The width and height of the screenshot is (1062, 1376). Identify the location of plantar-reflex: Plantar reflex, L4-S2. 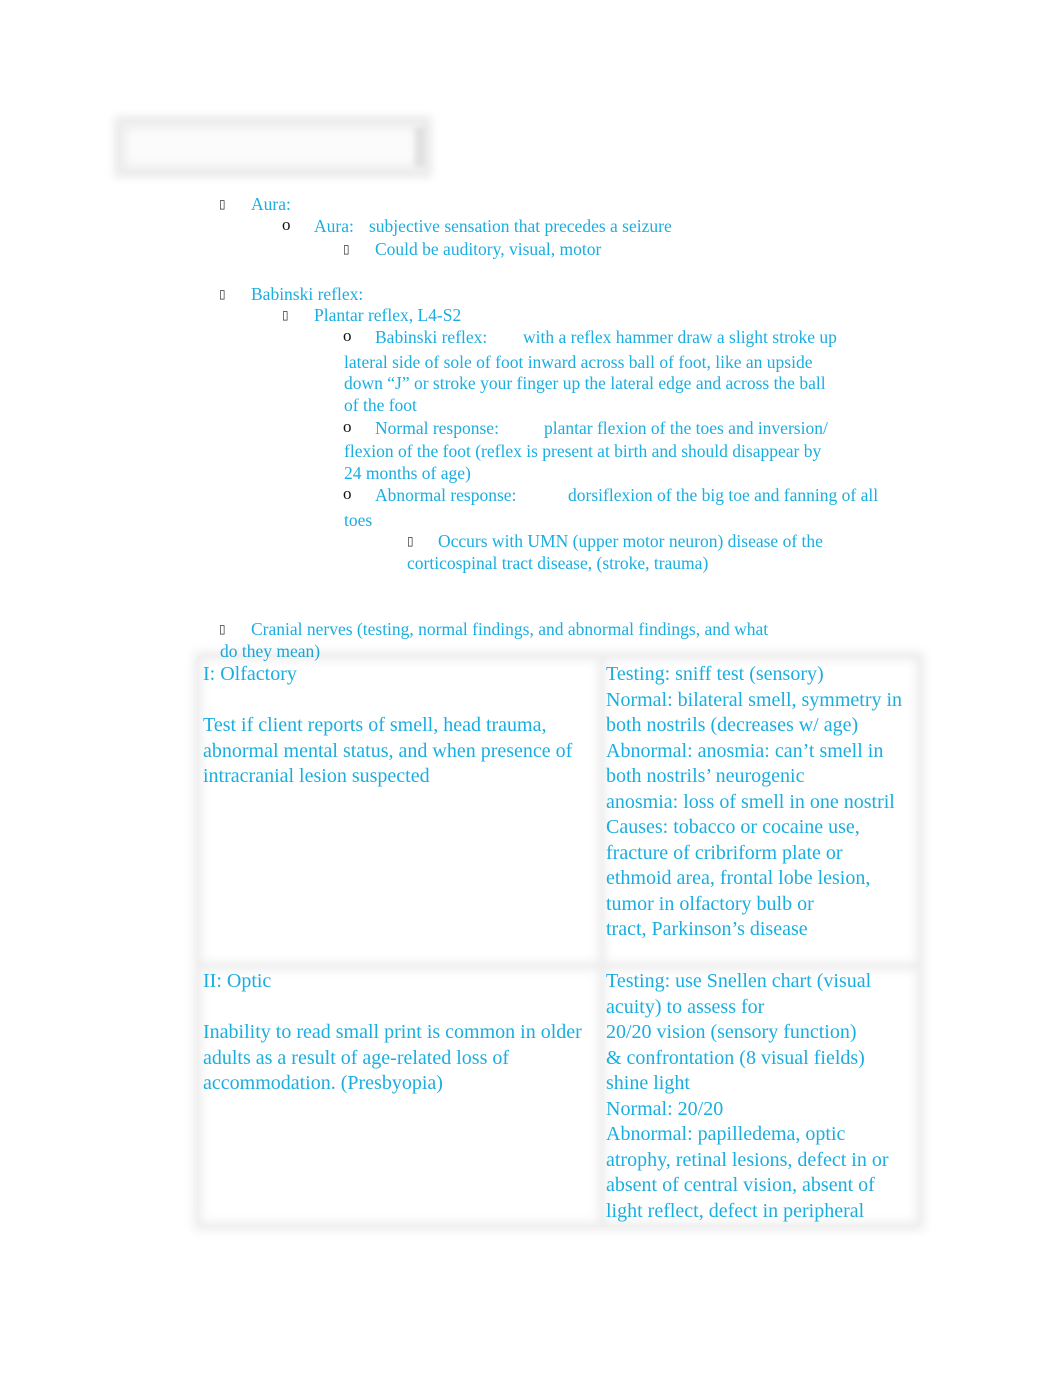
(388, 315).